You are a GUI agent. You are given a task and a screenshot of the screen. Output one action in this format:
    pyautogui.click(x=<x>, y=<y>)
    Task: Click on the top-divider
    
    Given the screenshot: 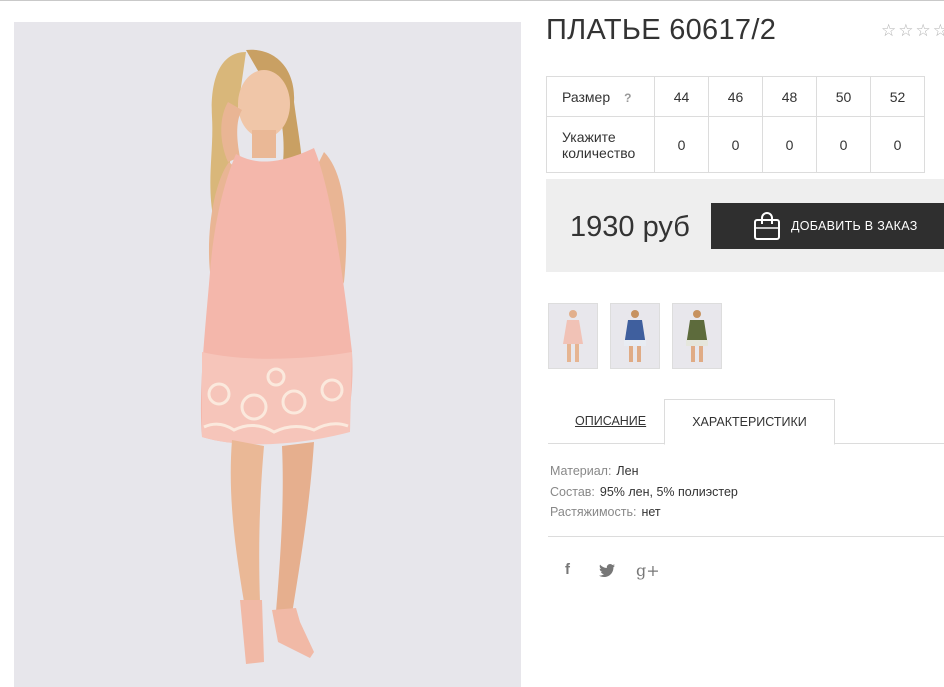 What is the action you would take?
    pyautogui.click(x=472, y=0)
    